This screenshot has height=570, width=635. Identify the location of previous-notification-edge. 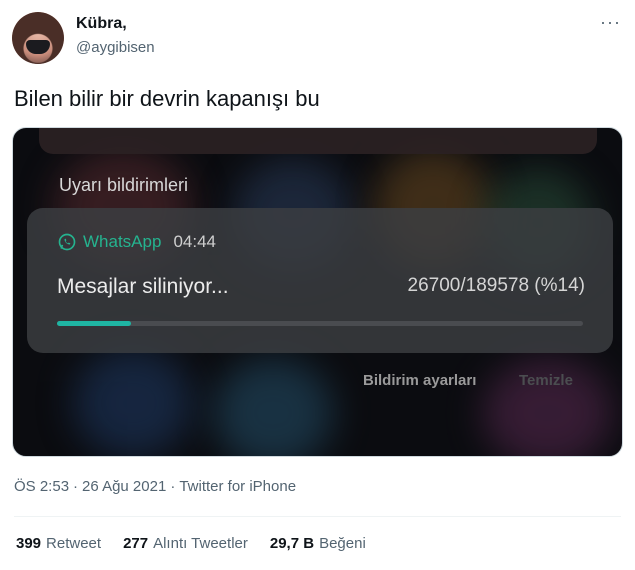
(318, 141).